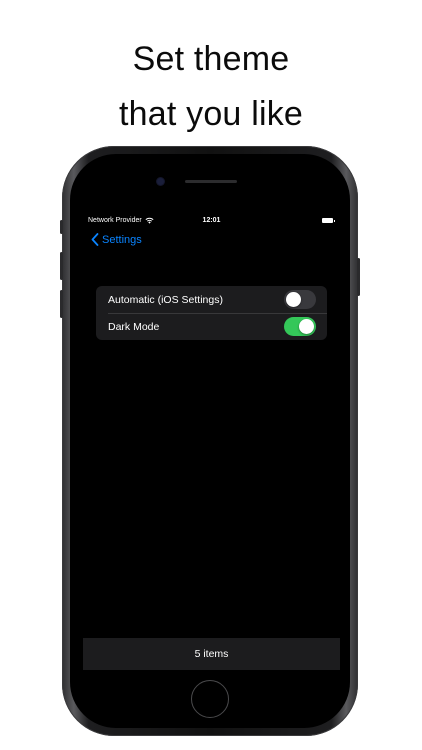  Describe the element at coordinates (61, 227) in the screenshot. I see `mute-switch` at that location.